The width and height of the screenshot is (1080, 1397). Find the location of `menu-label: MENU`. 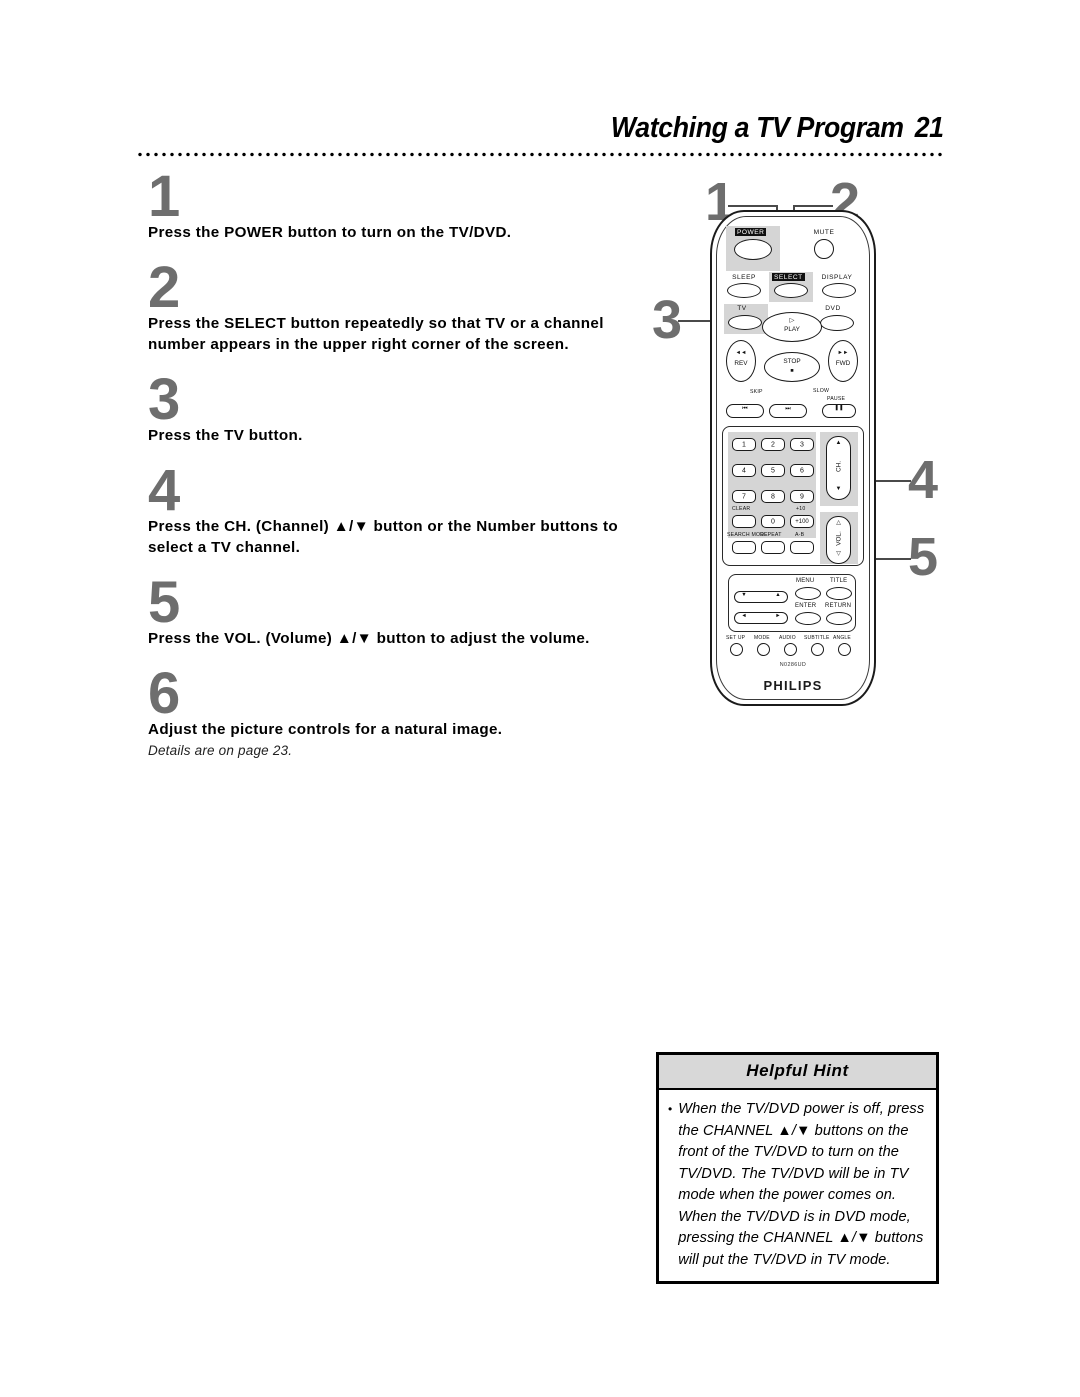

menu-label: MENU is located at coordinates (805, 581).